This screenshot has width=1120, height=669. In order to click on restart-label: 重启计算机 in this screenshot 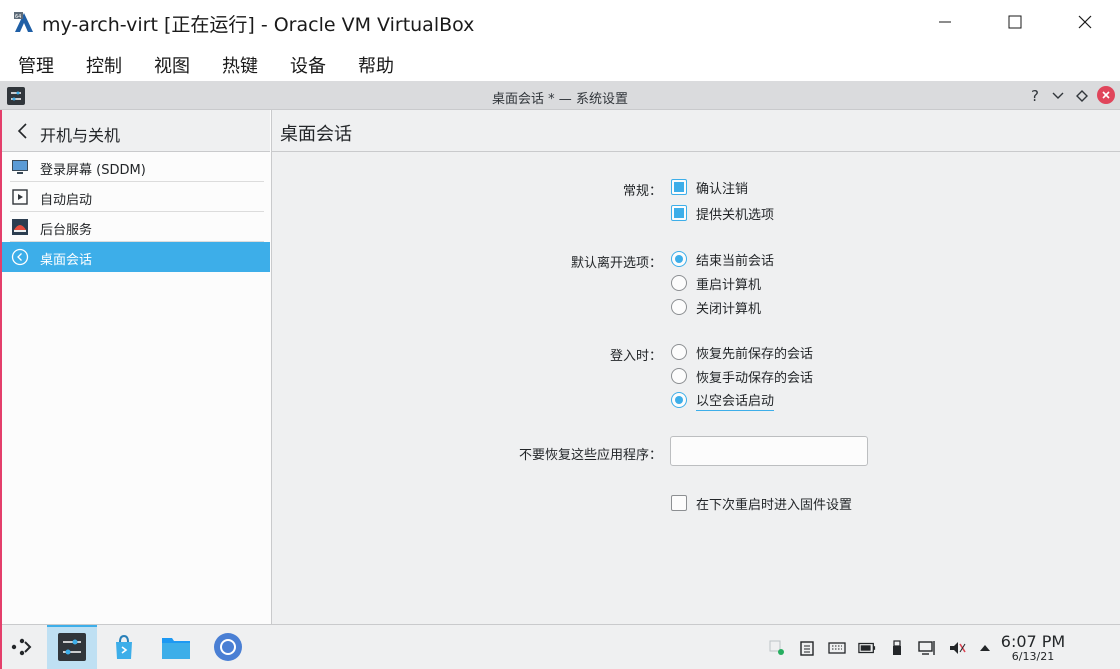, I will do `click(729, 285)`.